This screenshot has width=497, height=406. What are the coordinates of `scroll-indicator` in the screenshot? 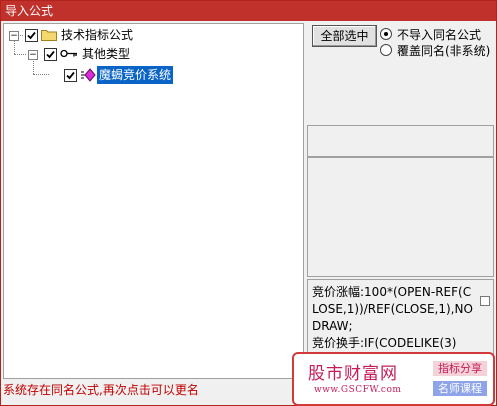 It's located at (485, 301).